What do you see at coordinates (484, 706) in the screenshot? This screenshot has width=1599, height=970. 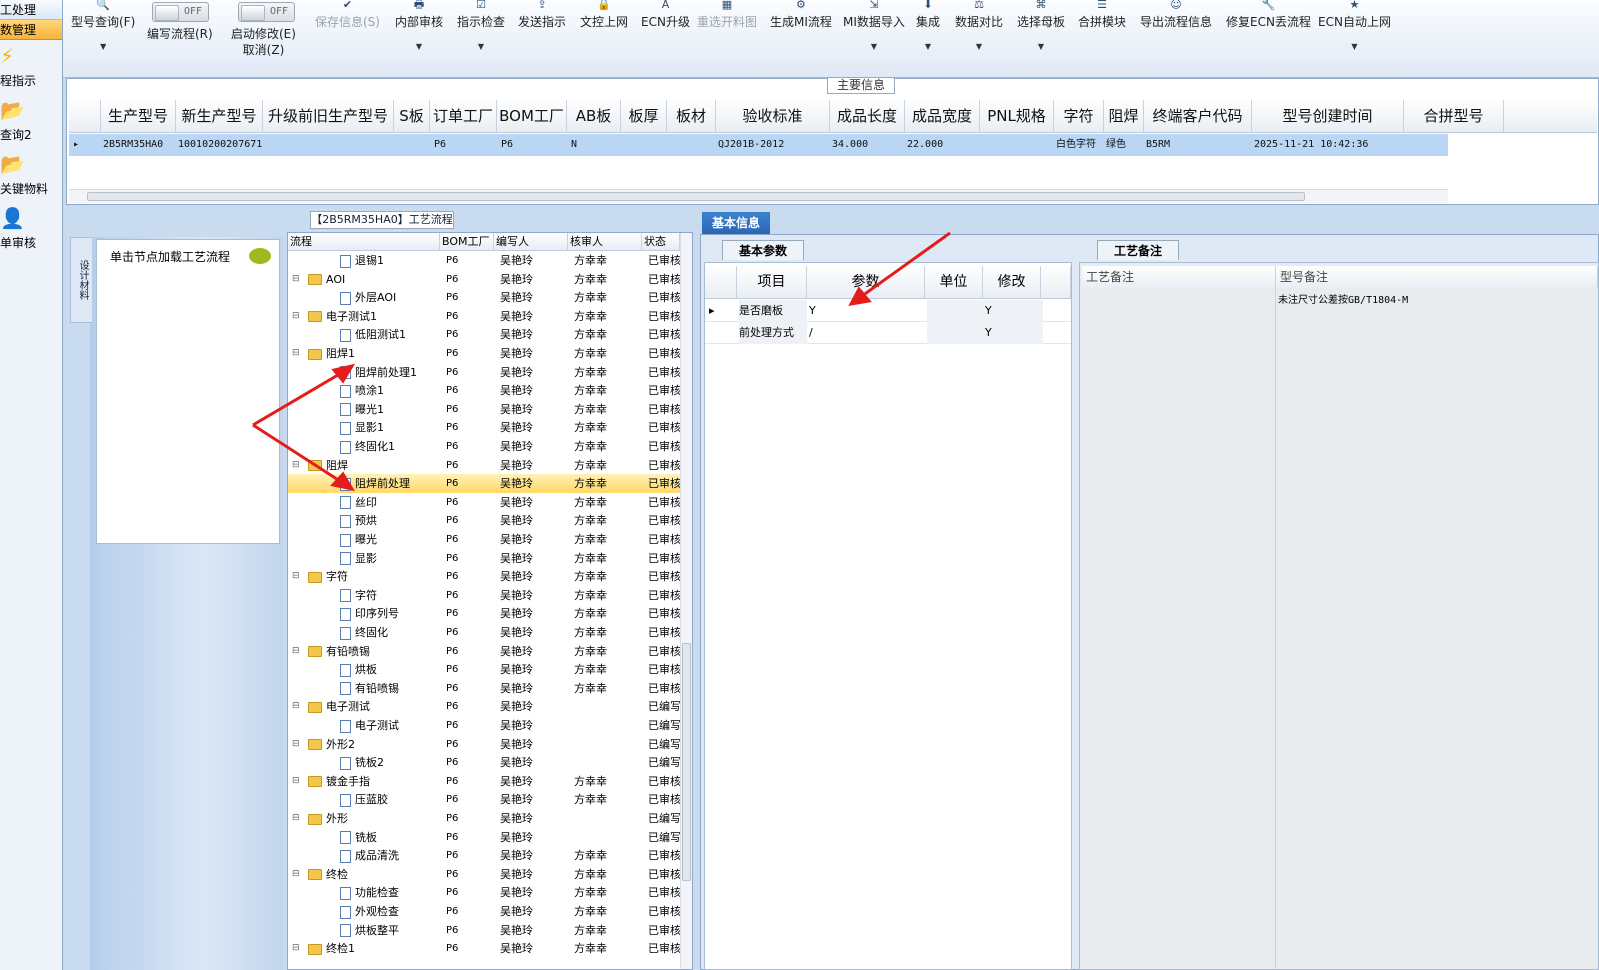 I see `tree-node: ⊟ 电子测试 P6 吴艳玲 已编写` at bounding box center [484, 706].